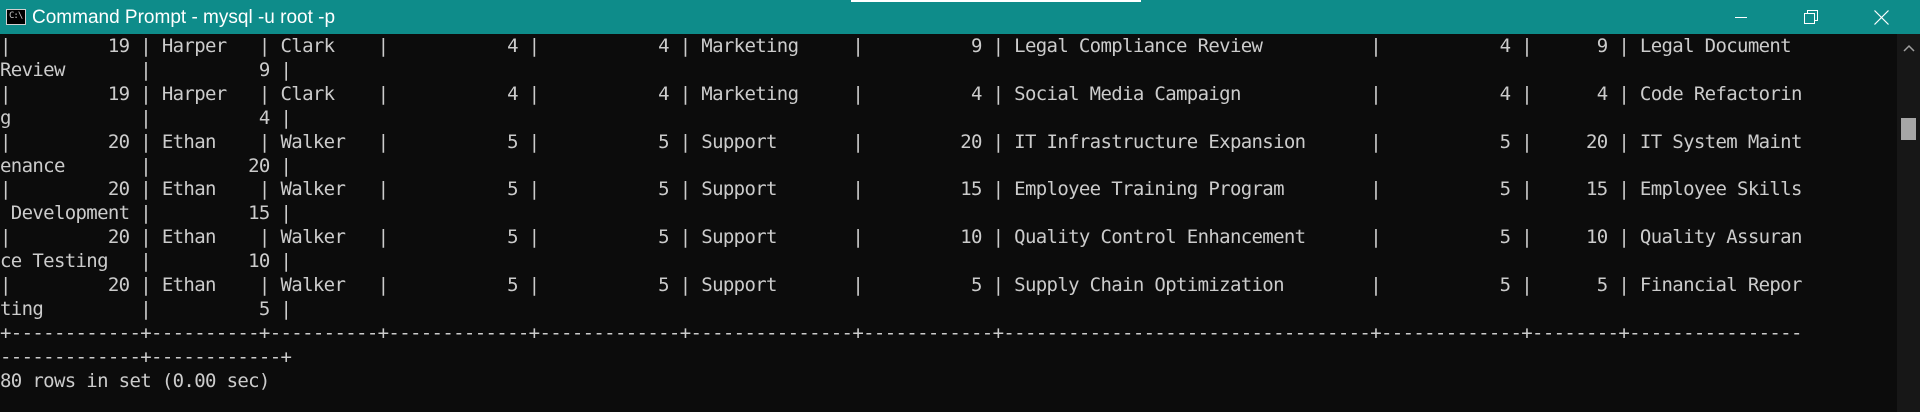 This screenshot has height=412, width=1920. I want to click on close-icon, so click(1881, 17).